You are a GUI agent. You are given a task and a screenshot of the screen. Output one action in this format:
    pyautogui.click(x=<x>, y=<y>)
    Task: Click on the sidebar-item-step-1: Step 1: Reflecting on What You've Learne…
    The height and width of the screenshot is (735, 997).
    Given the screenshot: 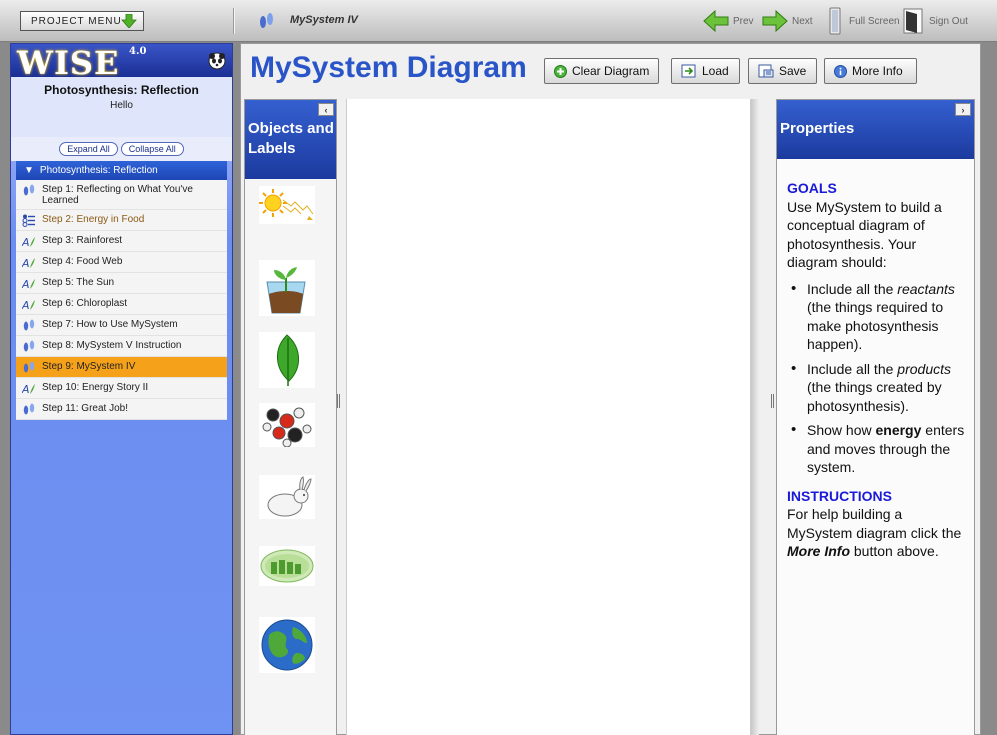 What is the action you would take?
    pyautogui.click(x=121, y=195)
    